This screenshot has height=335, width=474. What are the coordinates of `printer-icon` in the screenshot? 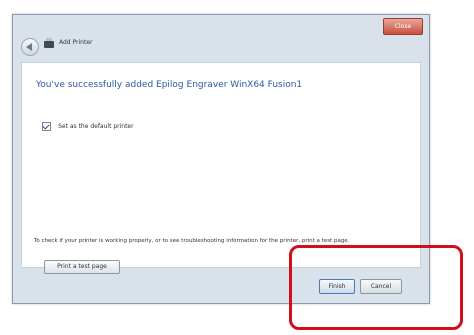 It's located at (49, 43).